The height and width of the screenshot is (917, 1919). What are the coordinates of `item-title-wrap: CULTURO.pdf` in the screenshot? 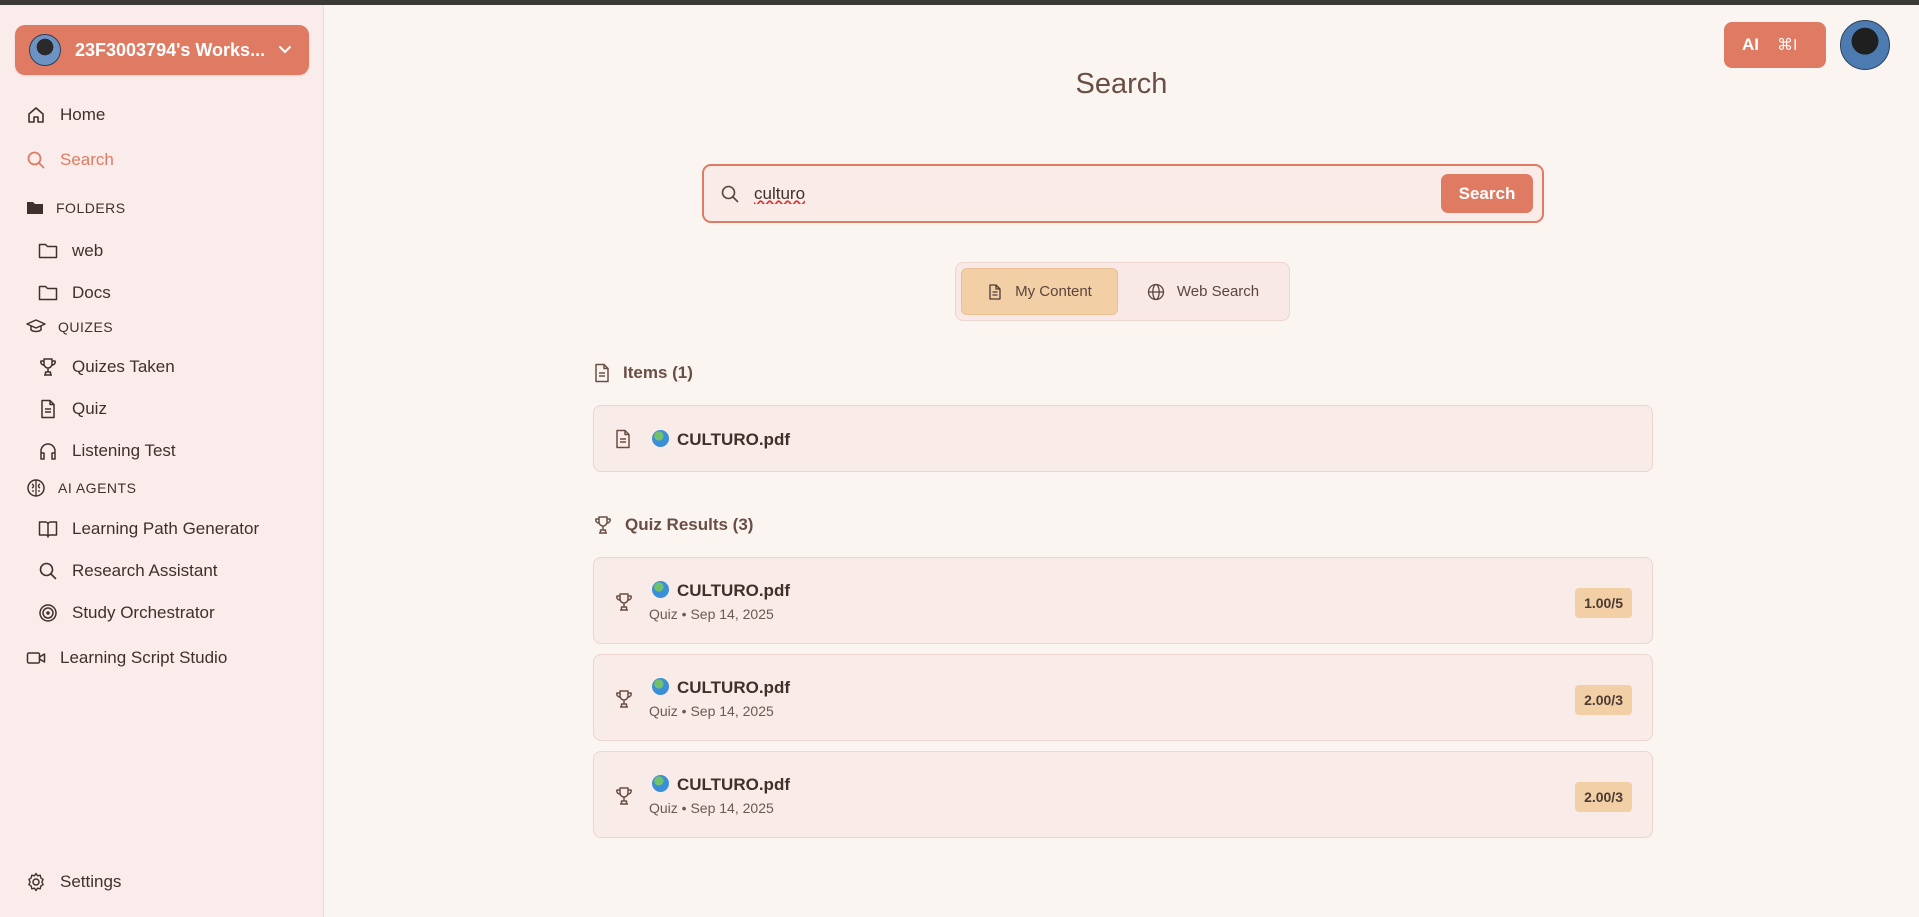 It's located at (721, 440).